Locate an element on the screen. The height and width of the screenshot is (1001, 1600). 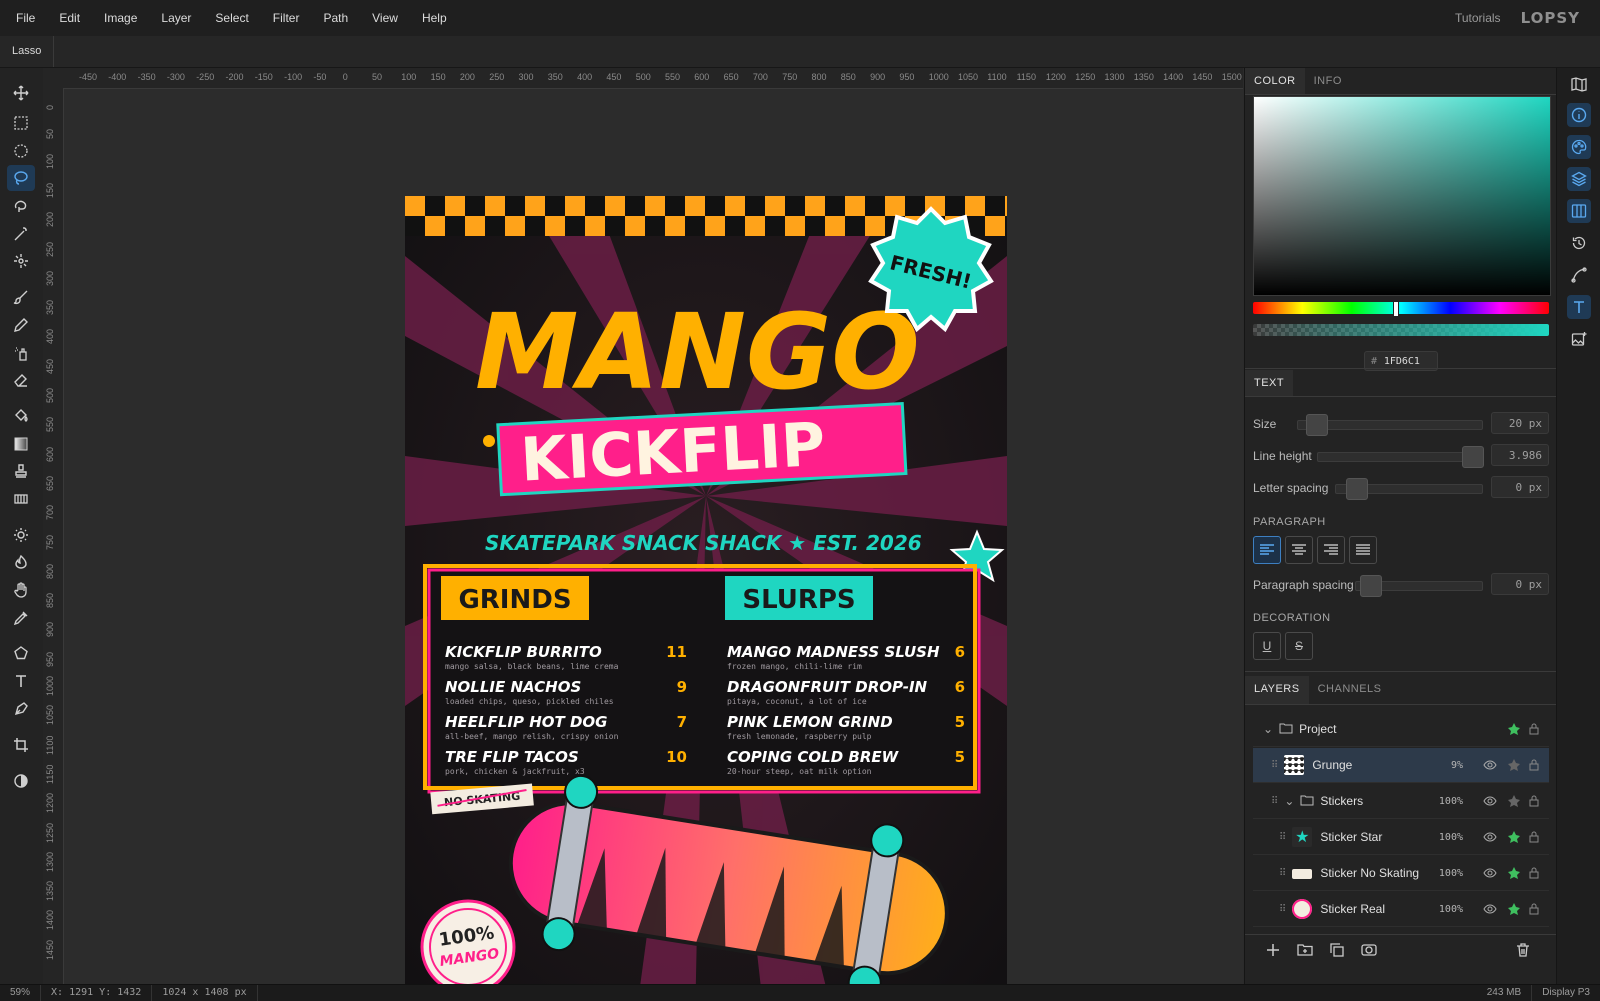
hue-slider is located at coordinates (1401, 309).